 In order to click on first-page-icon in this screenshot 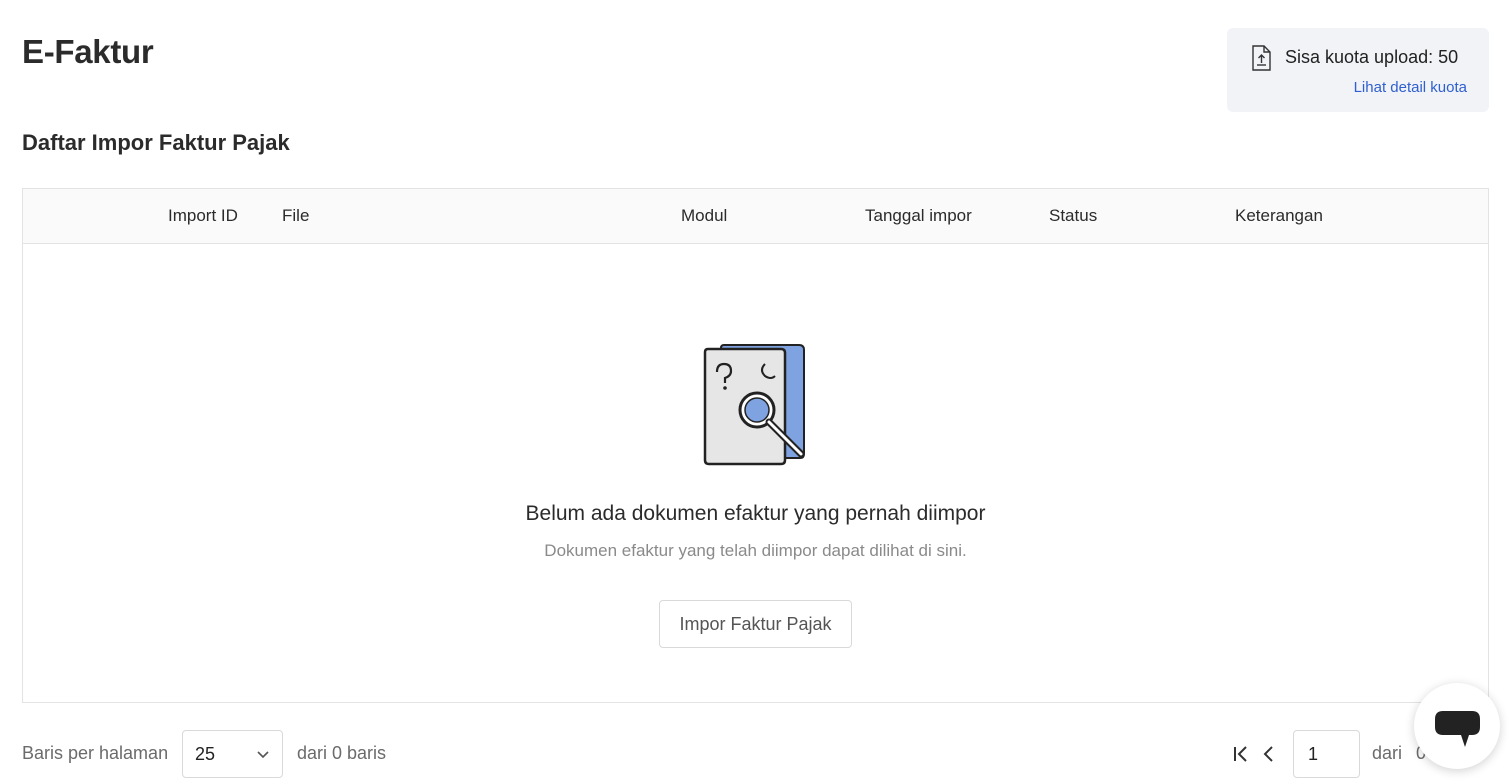, I will do `click(1241, 754)`.